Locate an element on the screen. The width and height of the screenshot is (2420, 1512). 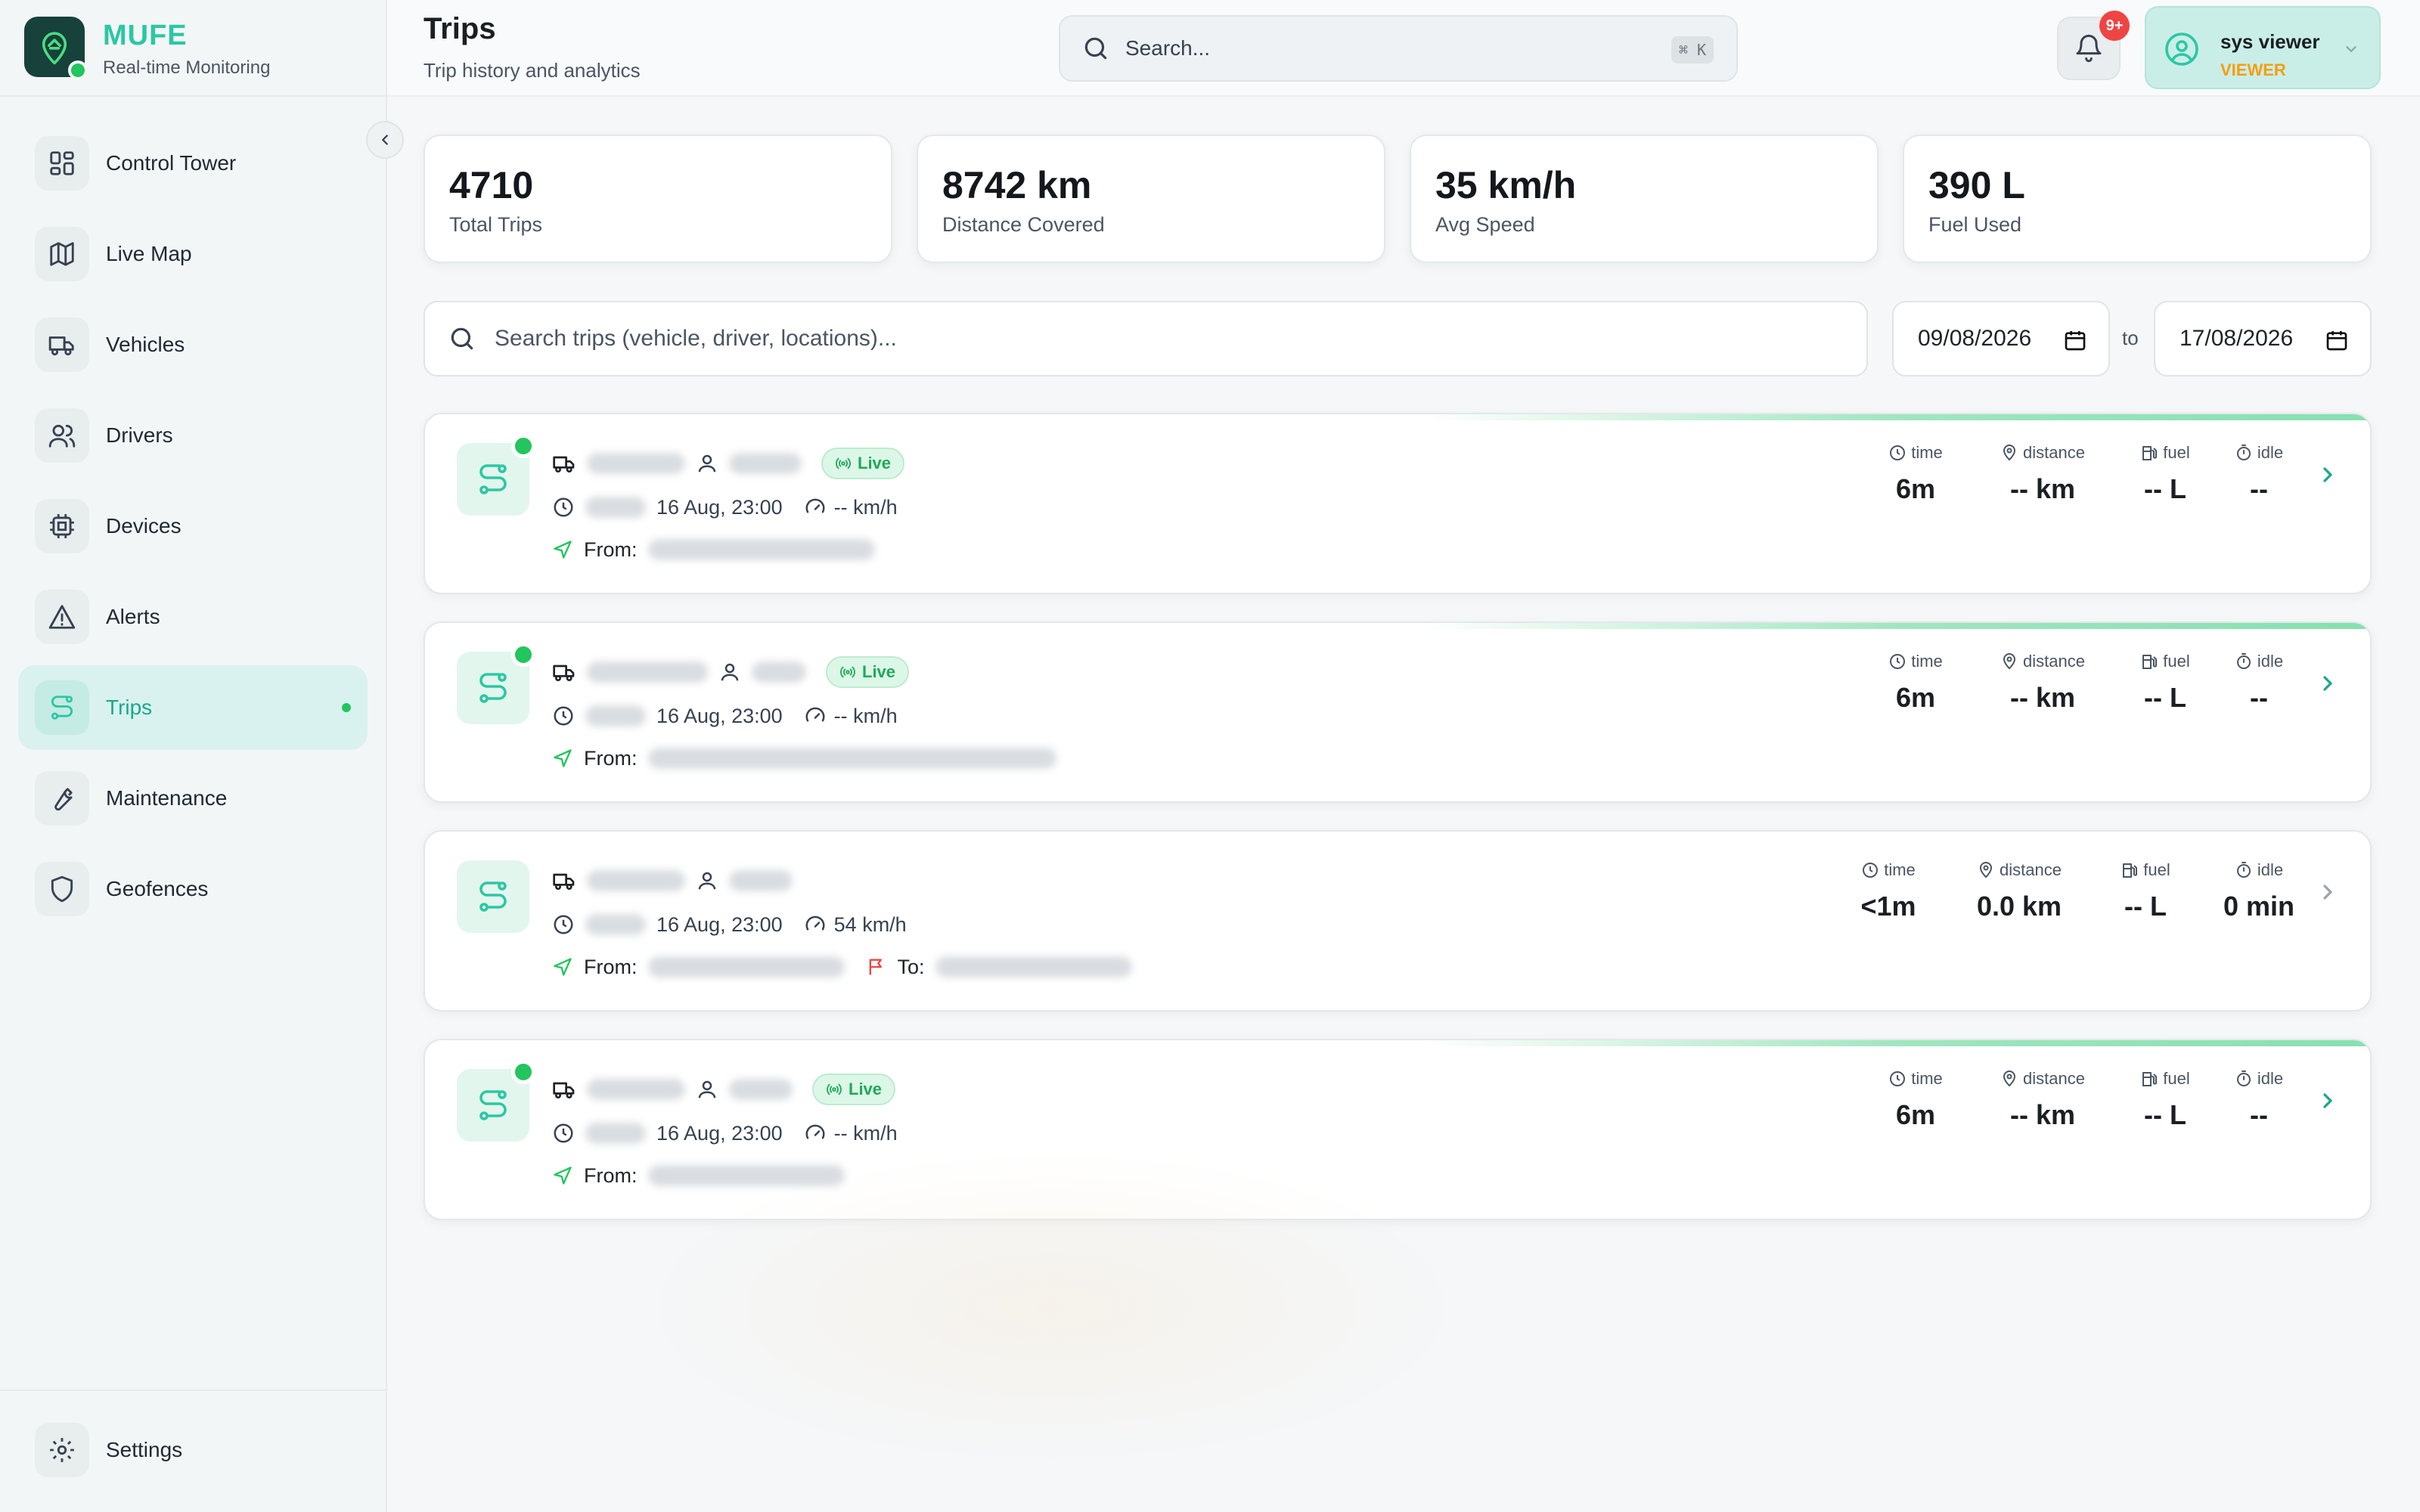
sidebar-item-trips: Trips is located at coordinates (193, 708).